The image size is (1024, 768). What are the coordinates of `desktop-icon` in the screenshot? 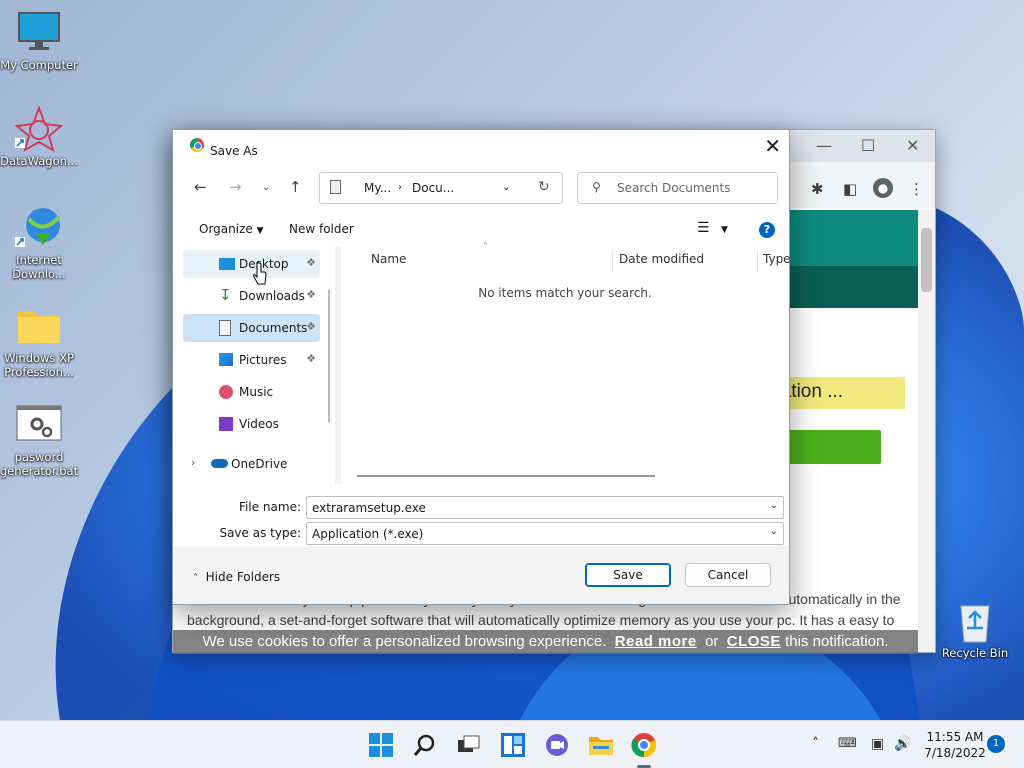 It's located at (227, 264).